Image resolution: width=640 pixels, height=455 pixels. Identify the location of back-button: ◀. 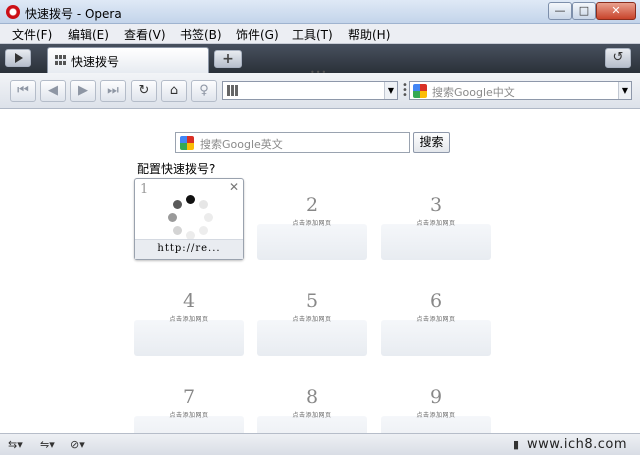
(53, 91).